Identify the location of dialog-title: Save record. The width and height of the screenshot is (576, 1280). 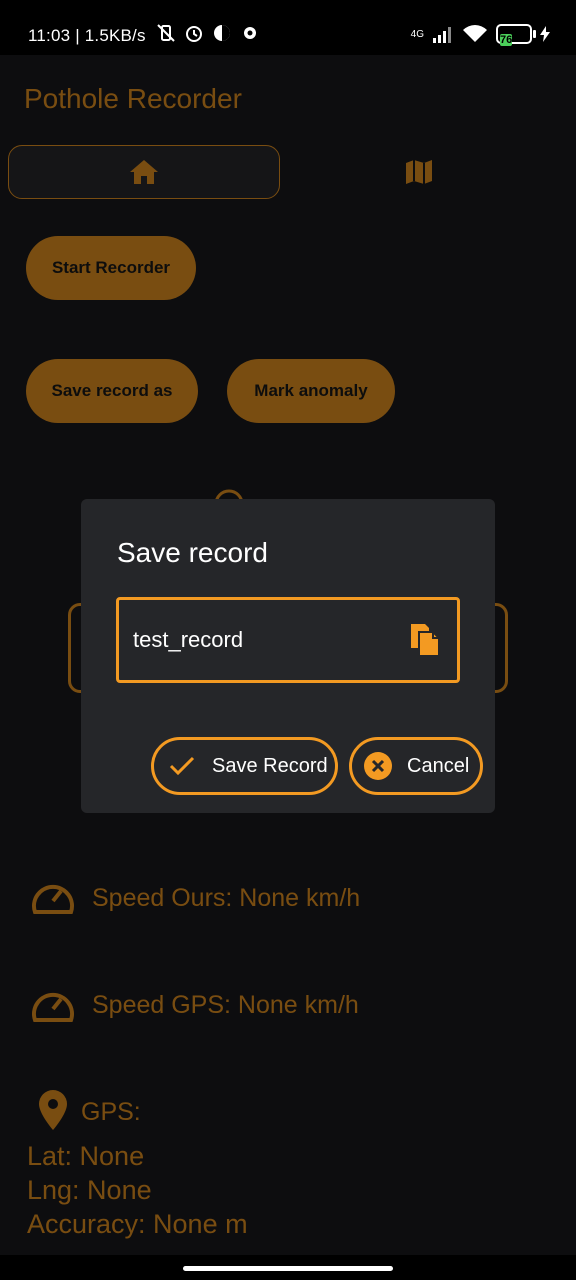
(192, 552).